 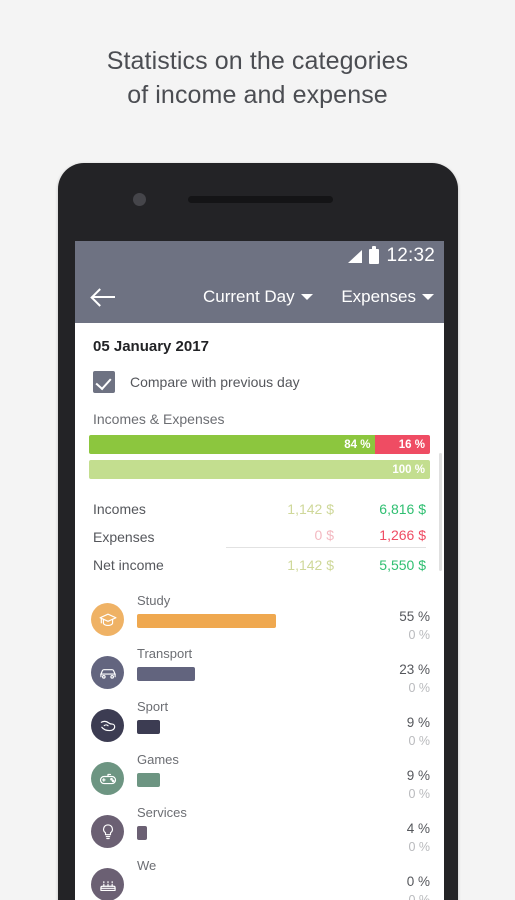 I want to click on category-row: We 0 % 0 %, so click(x=259, y=875).